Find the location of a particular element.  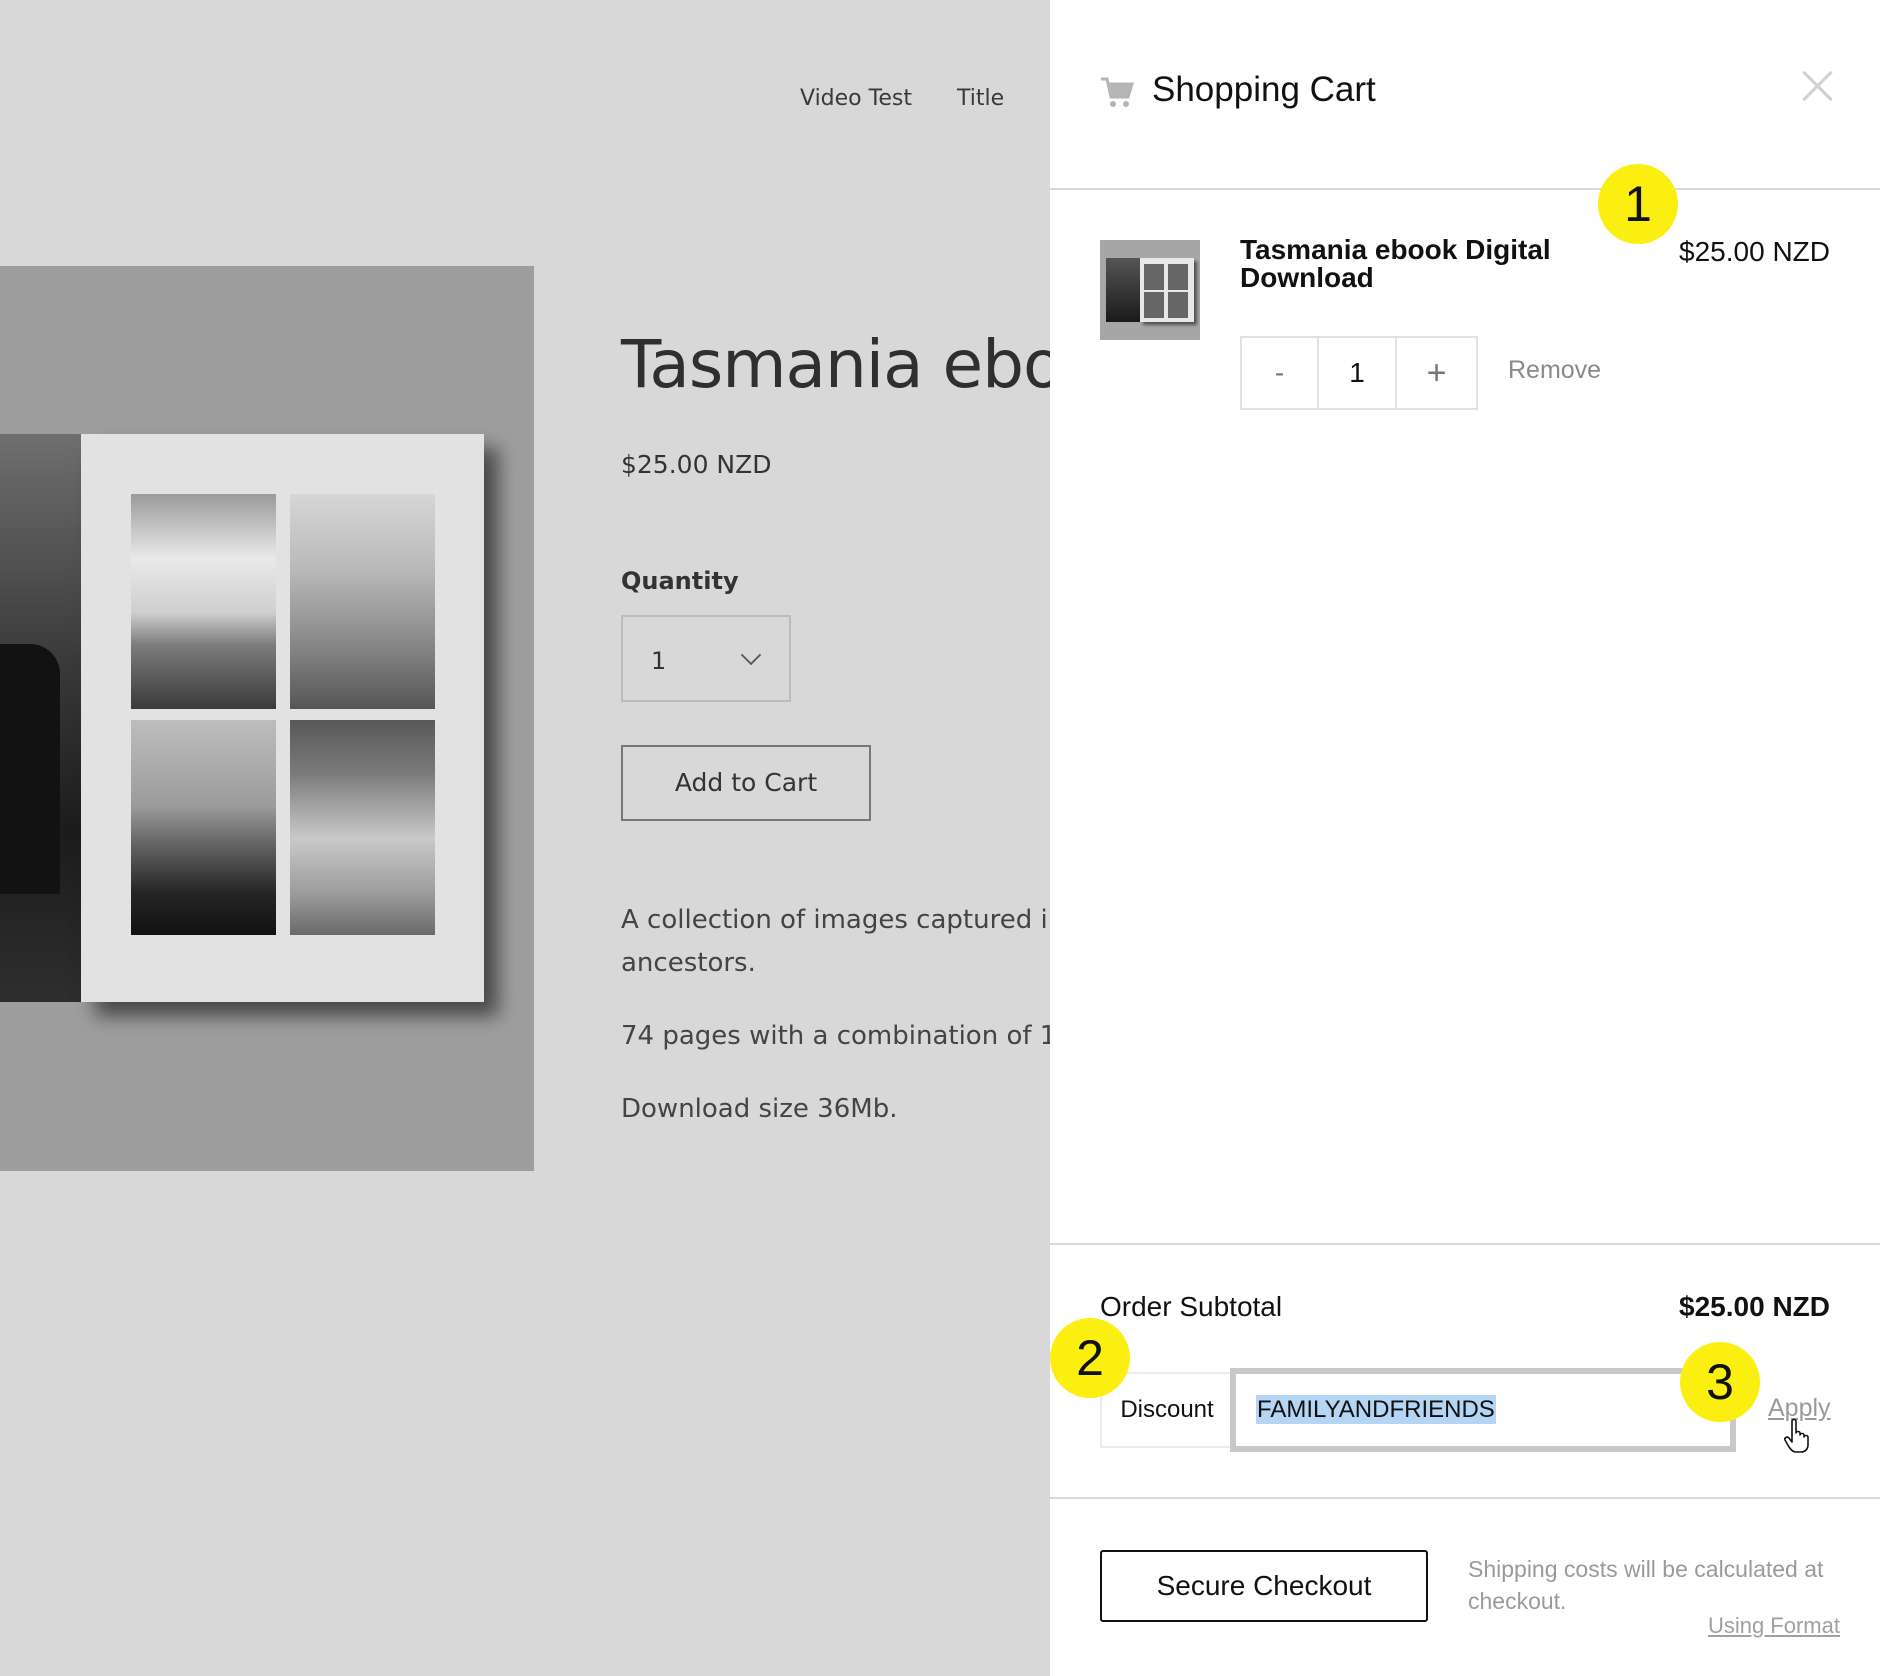

river-photo is located at coordinates (362, 827).